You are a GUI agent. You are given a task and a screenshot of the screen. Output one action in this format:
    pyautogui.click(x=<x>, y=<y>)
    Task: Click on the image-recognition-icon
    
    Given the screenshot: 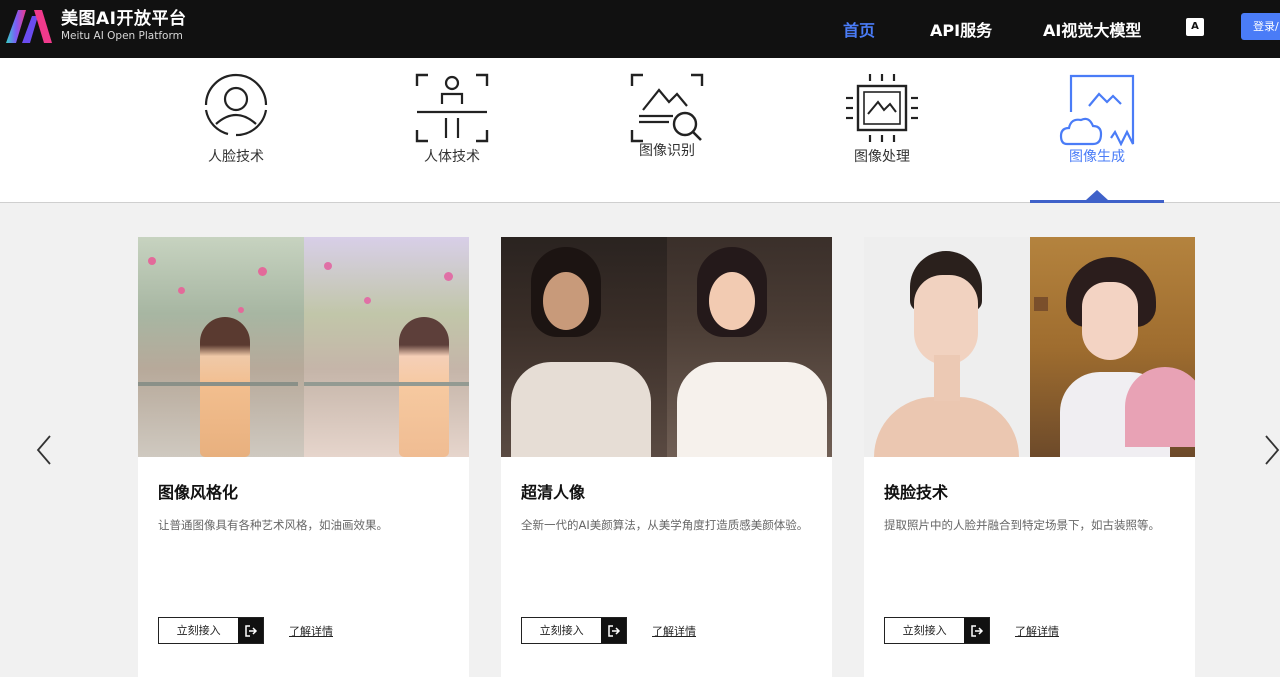 What is the action you would take?
    pyautogui.click(x=667, y=108)
    